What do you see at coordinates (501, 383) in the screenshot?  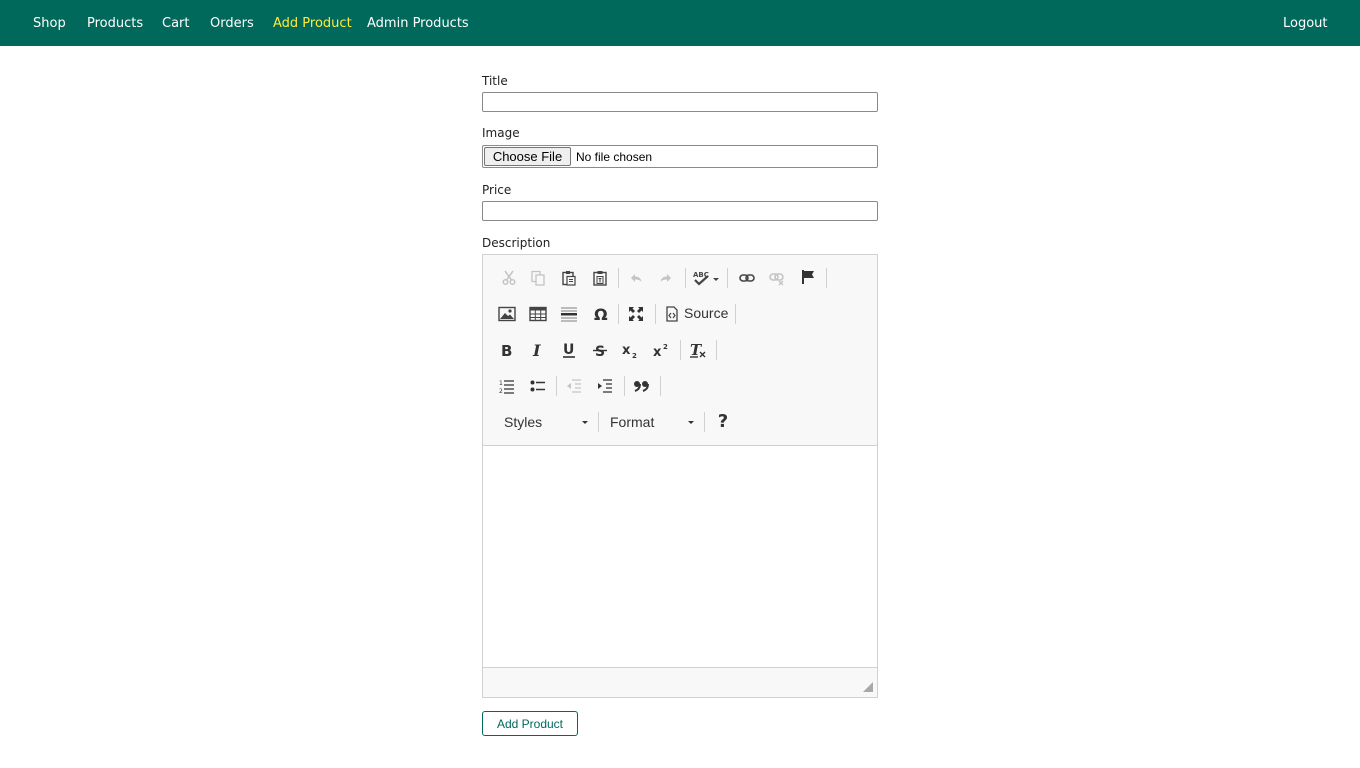 I see `svg-text: 1` at bounding box center [501, 383].